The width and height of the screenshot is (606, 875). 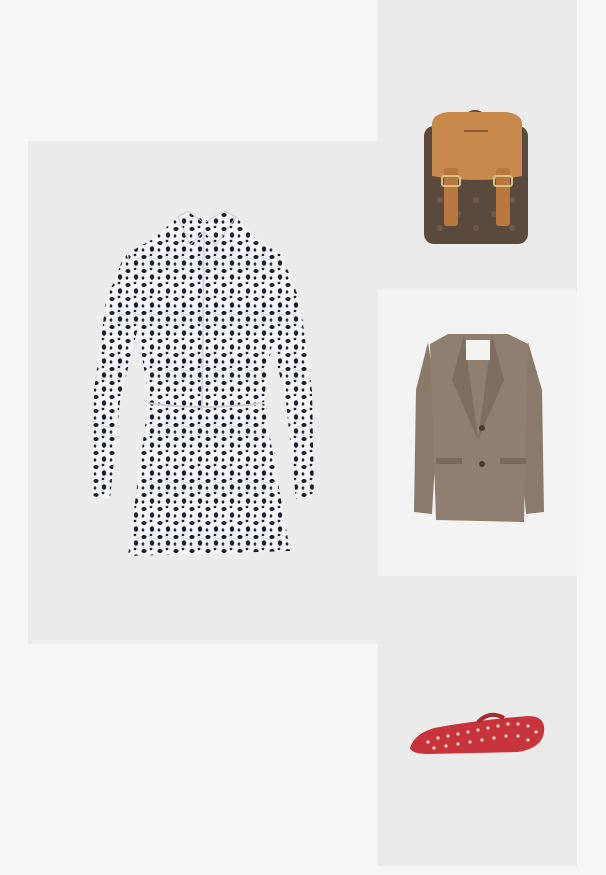 What do you see at coordinates (203, 383) in the screenshot?
I see `leopard-print-shirt-dress-image` at bounding box center [203, 383].